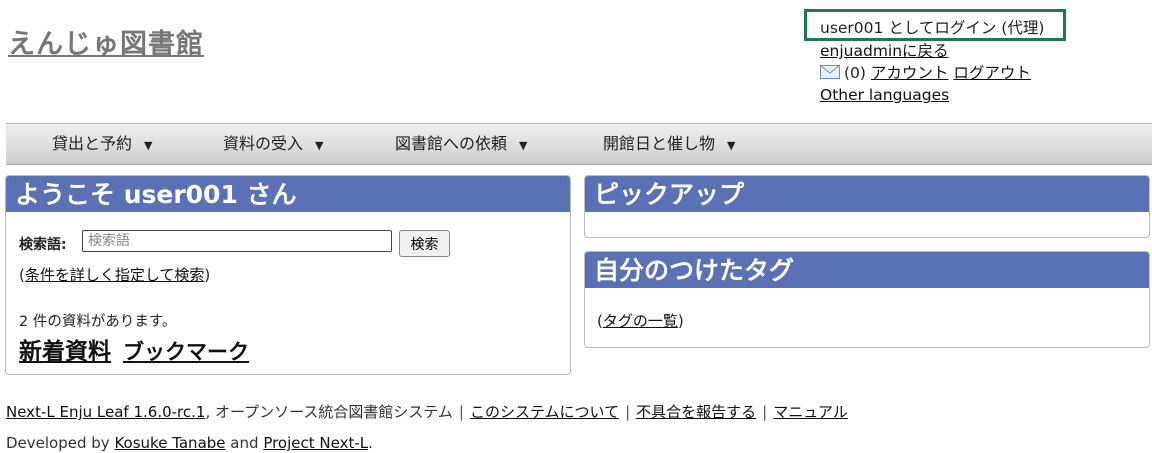  Describe the element at coordinates (830, 74) in the screenshot. I see `mail-icon` at that location.